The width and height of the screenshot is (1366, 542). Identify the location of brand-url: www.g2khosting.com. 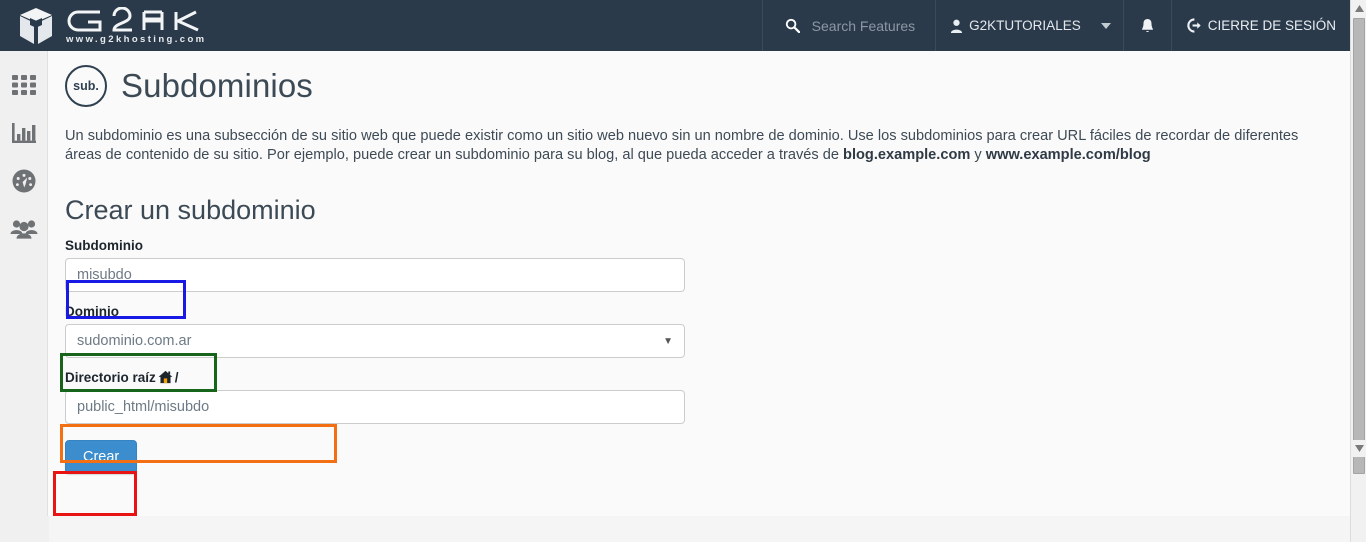
(136, 39).